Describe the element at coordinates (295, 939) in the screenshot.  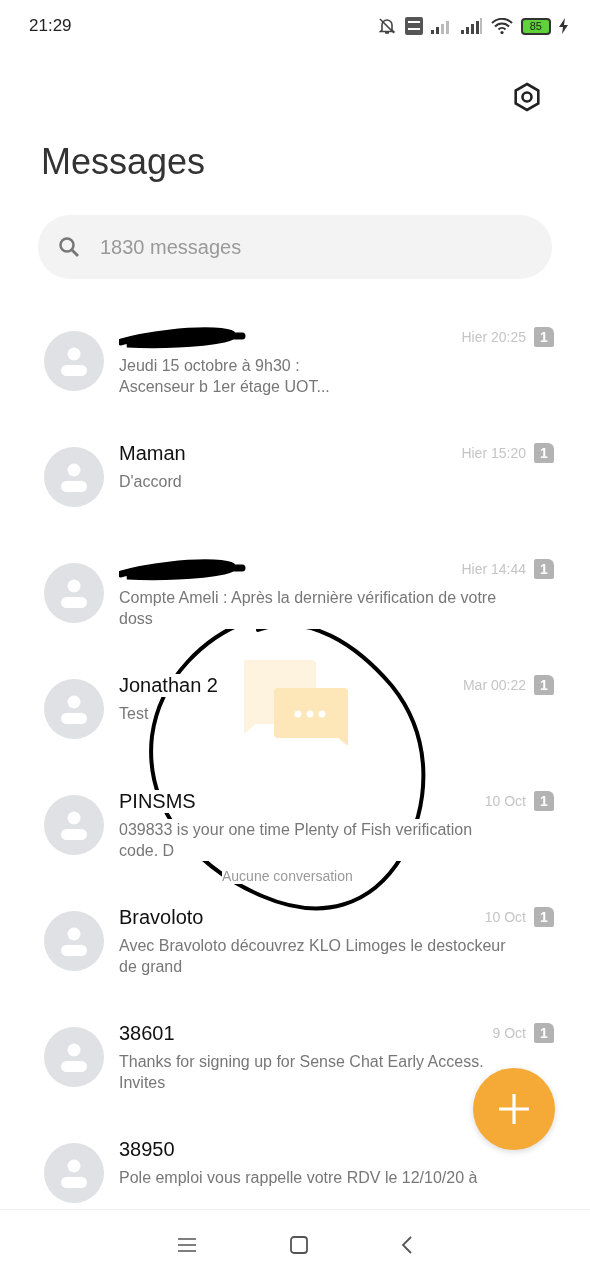
I see `conversation-item: Bravoloto 10 Oct 1 Avec Bravoloto découvrez KLO Limoges le destockeur de grand` at that location.